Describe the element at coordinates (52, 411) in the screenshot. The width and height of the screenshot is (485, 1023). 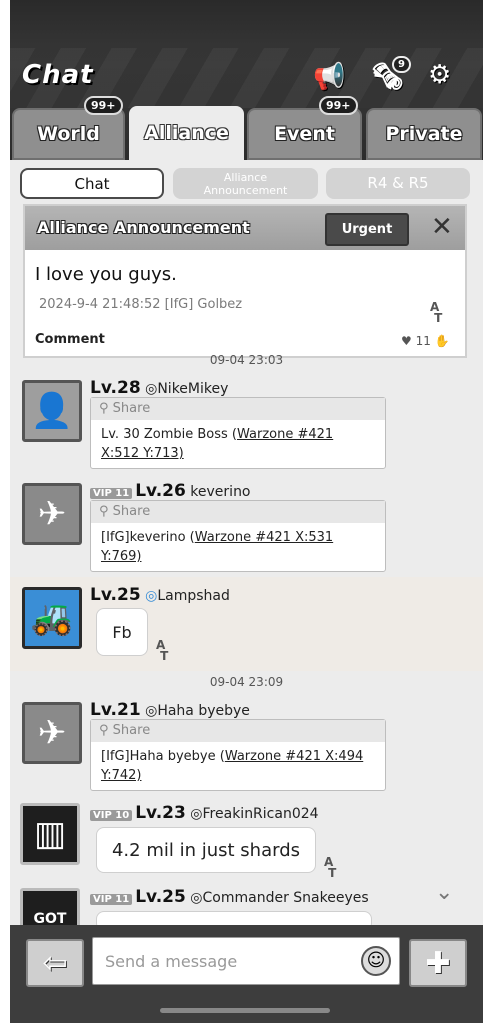
I see `avatar: 👤` at that location.